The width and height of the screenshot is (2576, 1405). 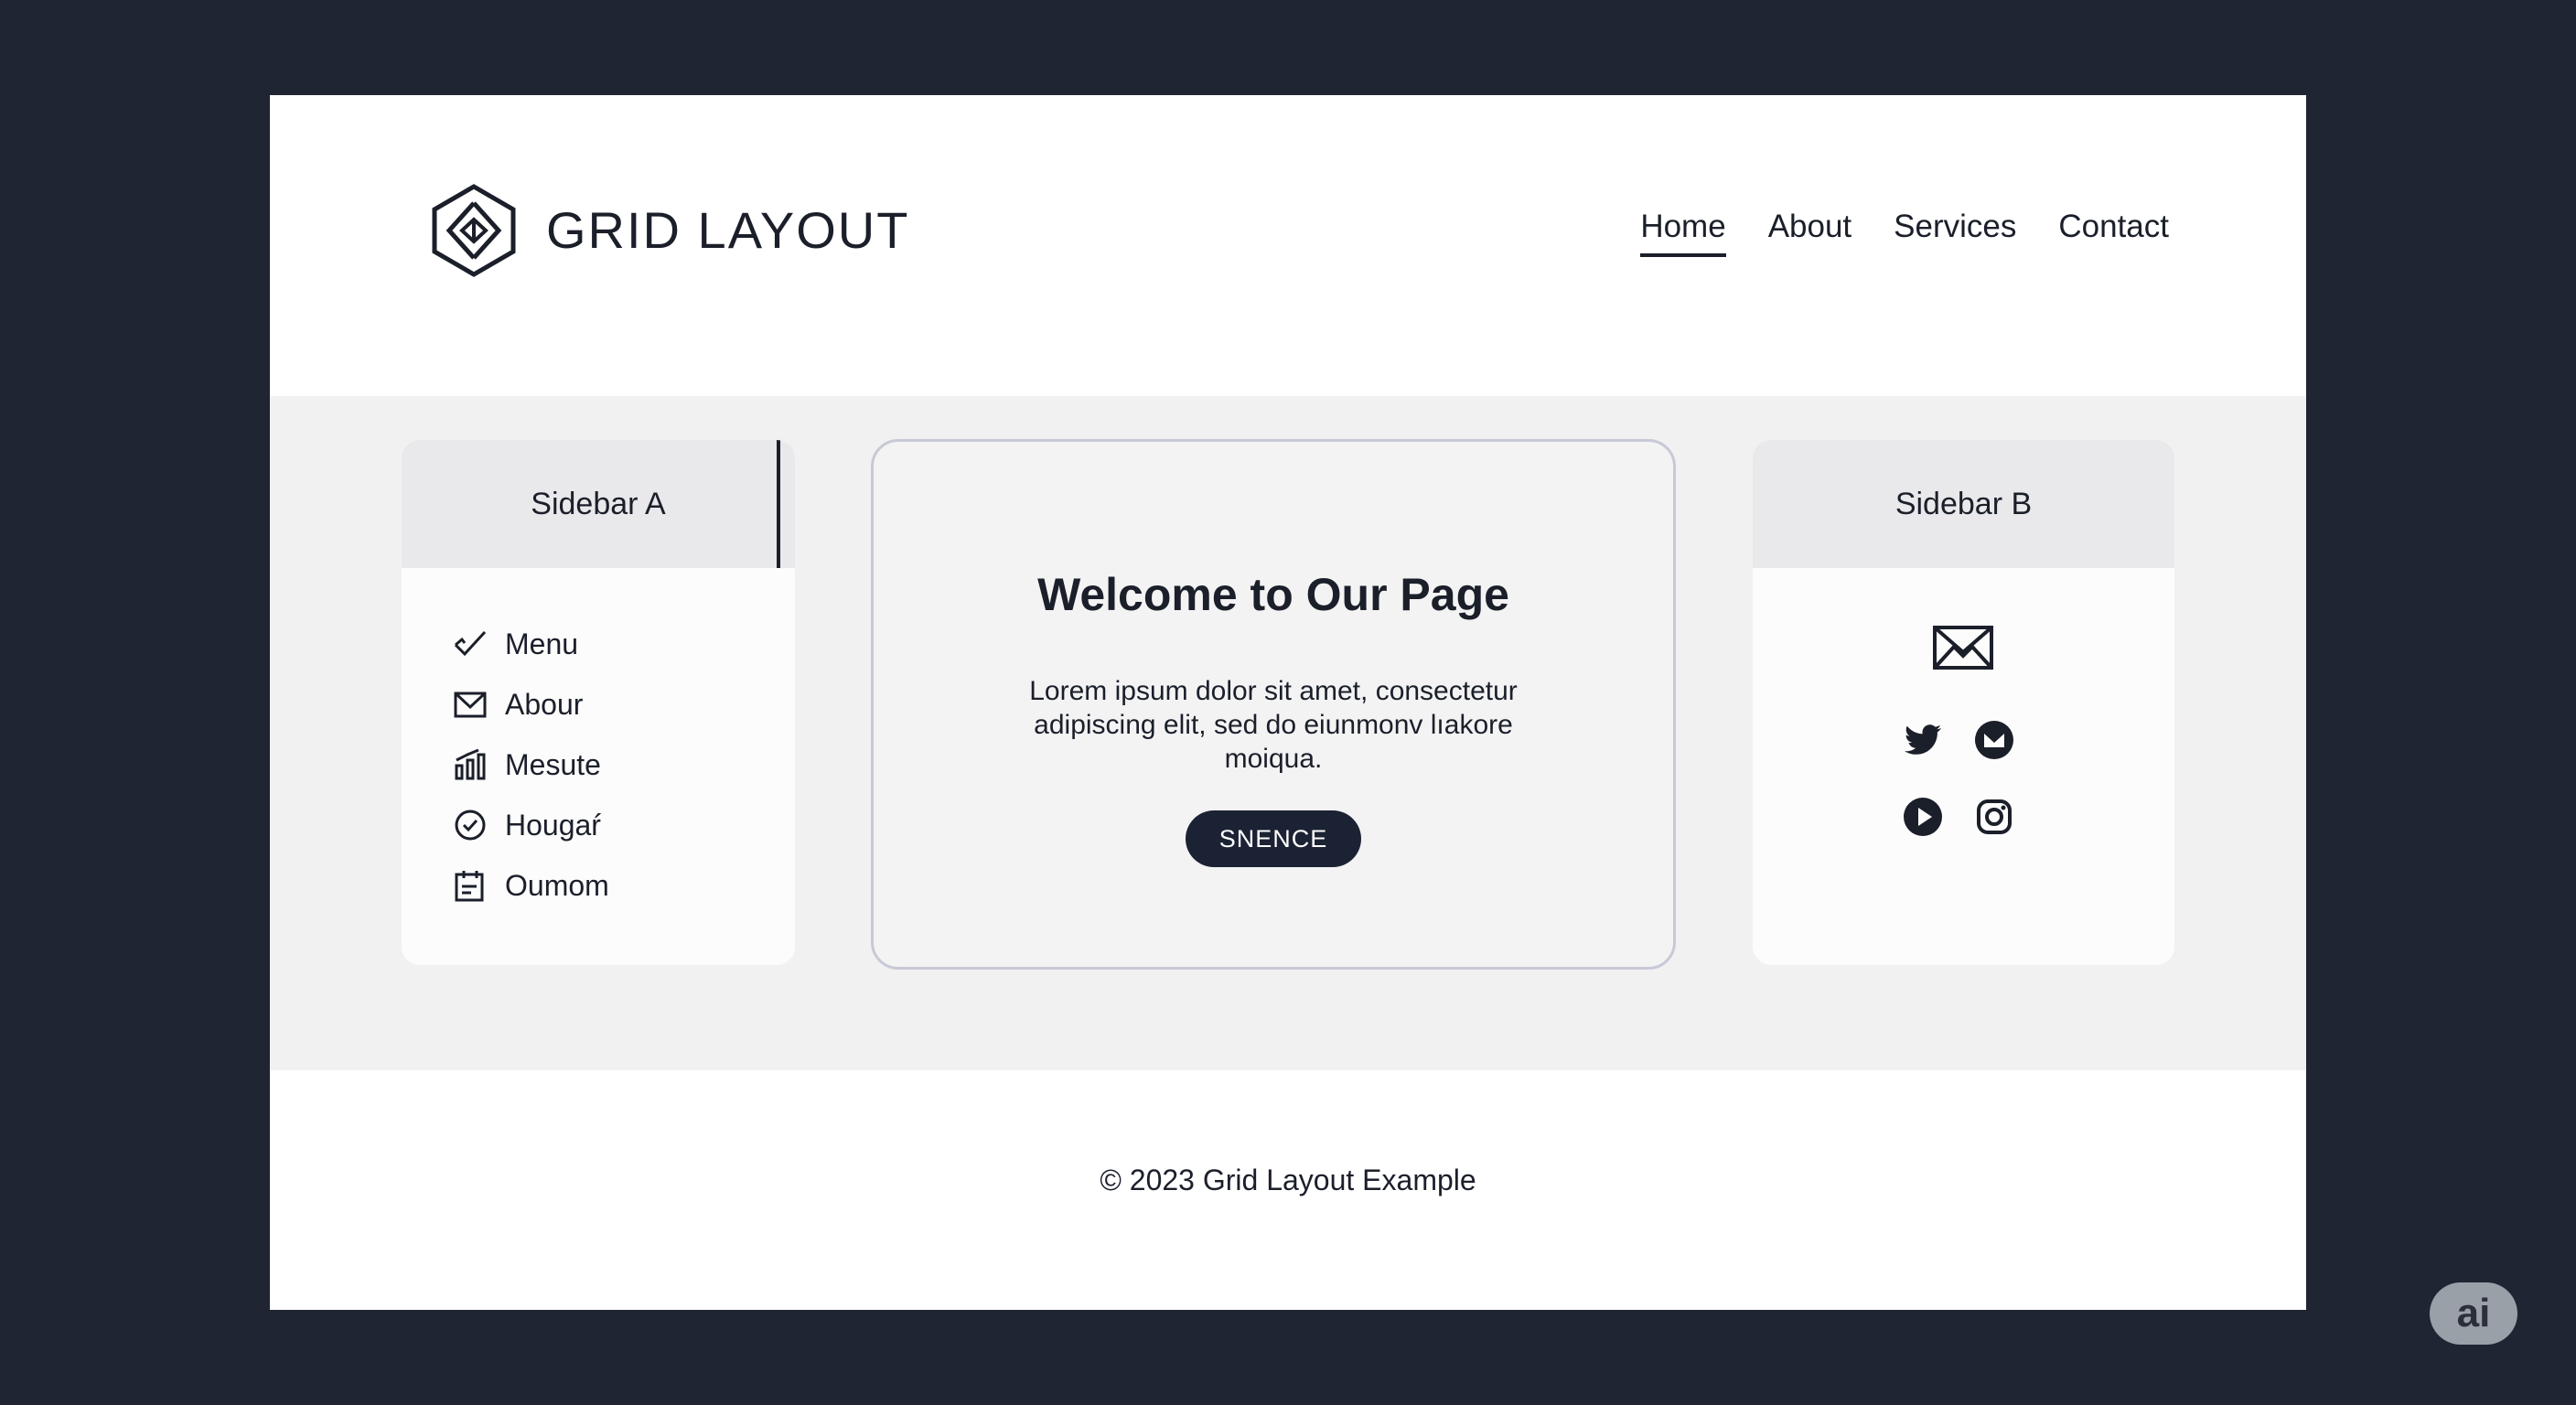 What do you see at coordinates (1810, 232) in the screenshot?
I see `nav-about: About` at bounding box center [1810, 232].